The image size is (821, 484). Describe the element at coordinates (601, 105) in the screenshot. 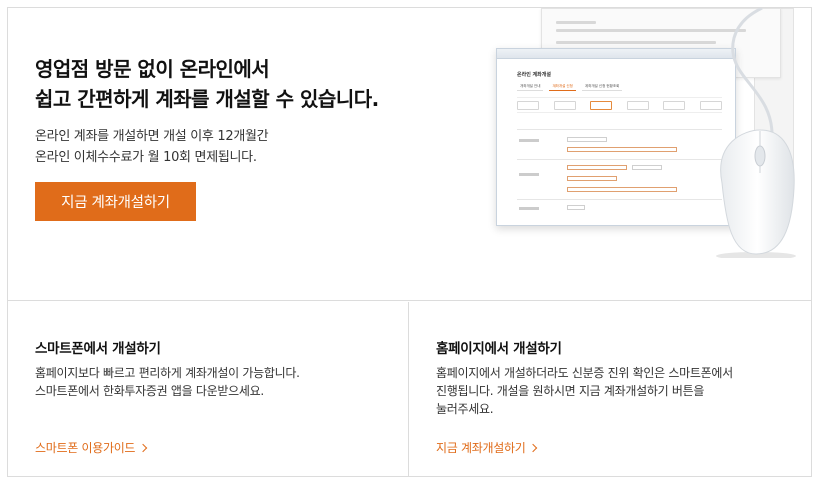

I see `step-icon-active` at that location.